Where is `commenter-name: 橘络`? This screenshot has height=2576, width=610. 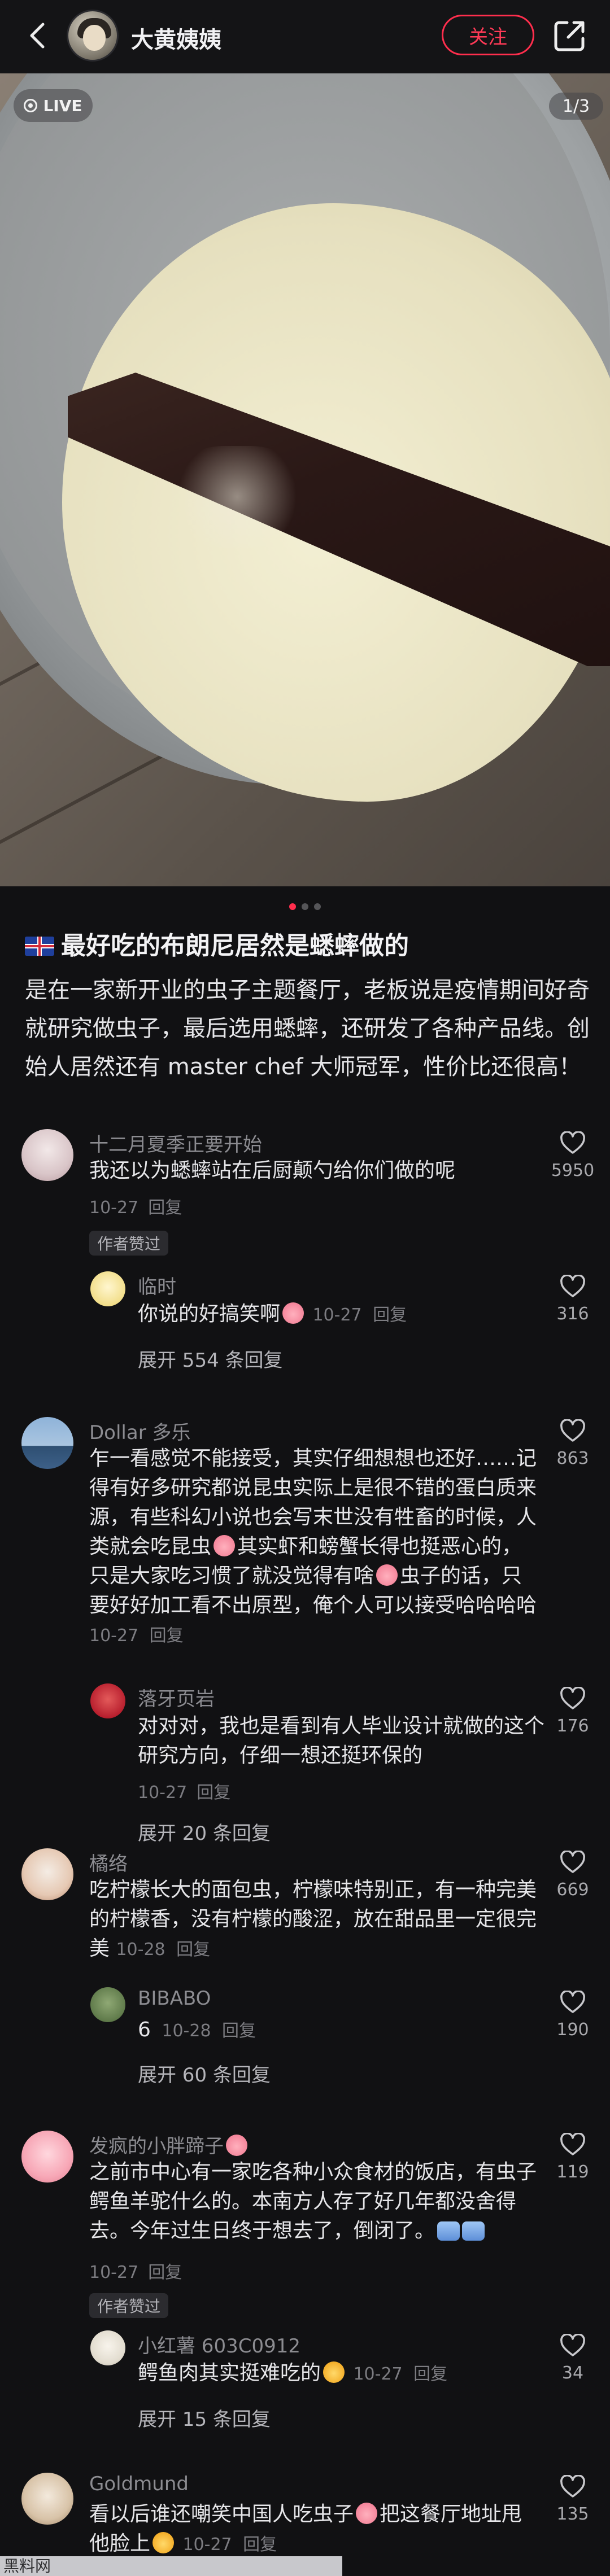
commenter-name: 橘络 is located at coordinates (108, 1862).